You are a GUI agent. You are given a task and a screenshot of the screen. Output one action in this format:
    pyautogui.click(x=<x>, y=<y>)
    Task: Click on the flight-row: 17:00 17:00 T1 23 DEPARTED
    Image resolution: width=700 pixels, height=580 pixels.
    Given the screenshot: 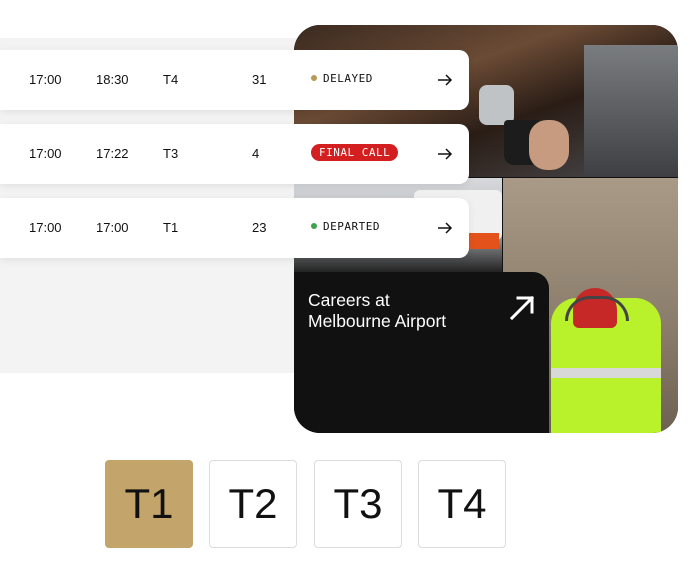 What is the action you would take?
    pyautogui.click(x=234, y=228)
    